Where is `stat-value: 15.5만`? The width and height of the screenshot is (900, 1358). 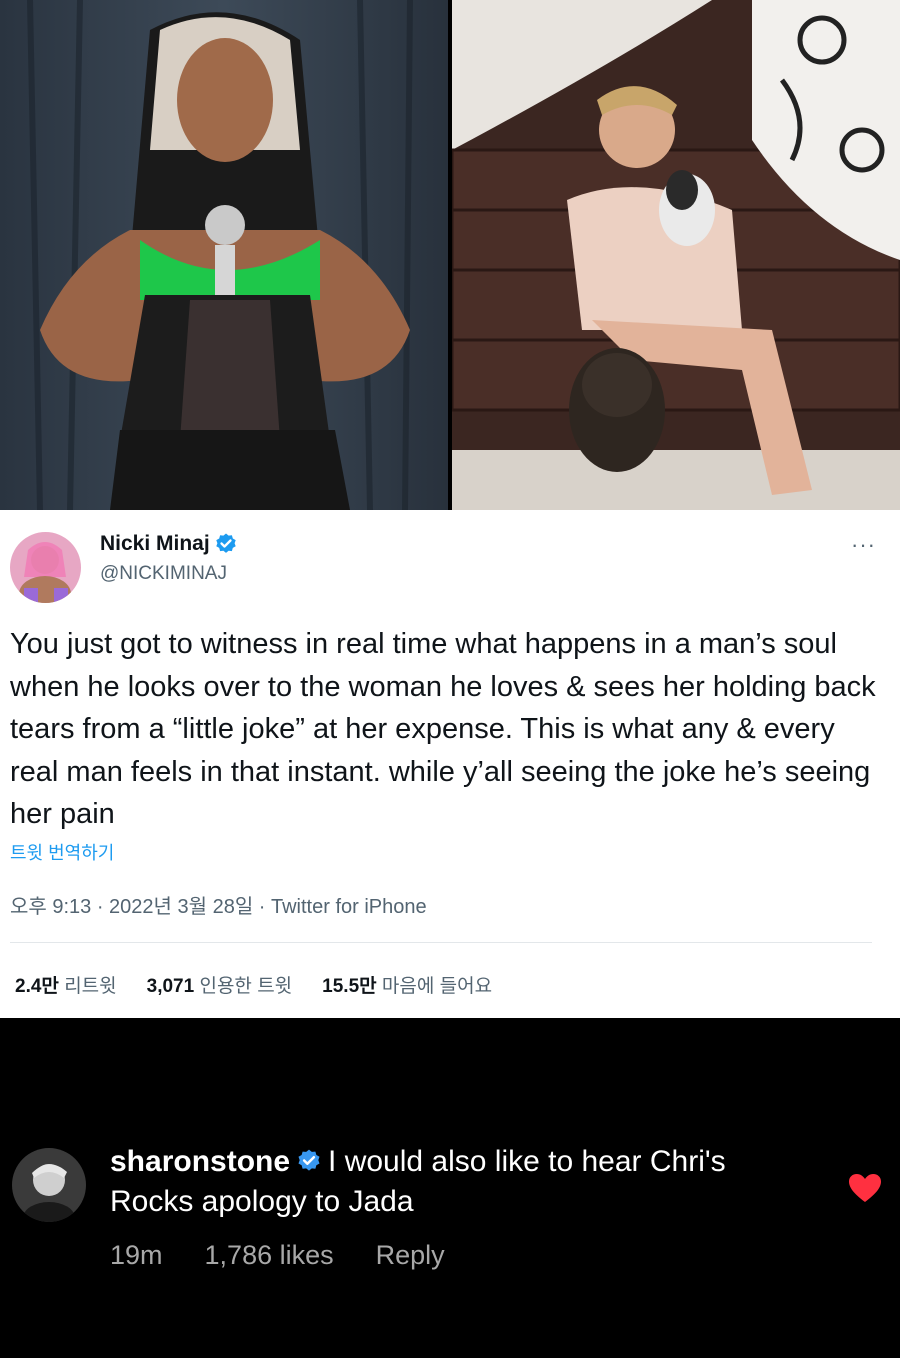 stat-value: 15.5만 is located at coordinates (349, 986).